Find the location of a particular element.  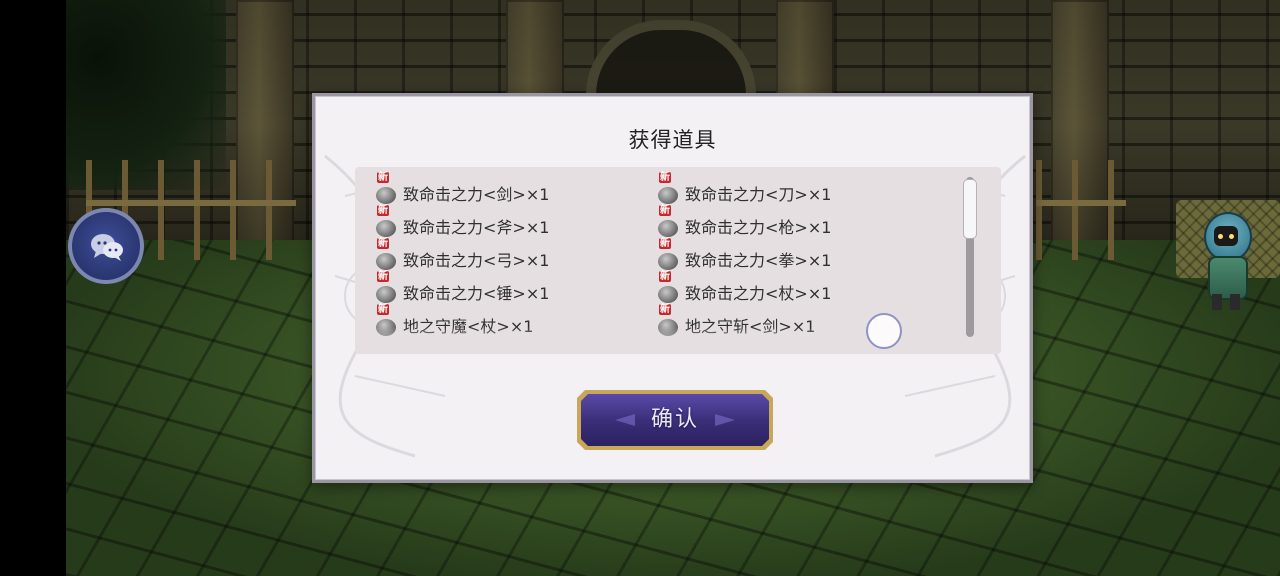

confirm-button-label: 确认 is located at coordinates (674, 419).